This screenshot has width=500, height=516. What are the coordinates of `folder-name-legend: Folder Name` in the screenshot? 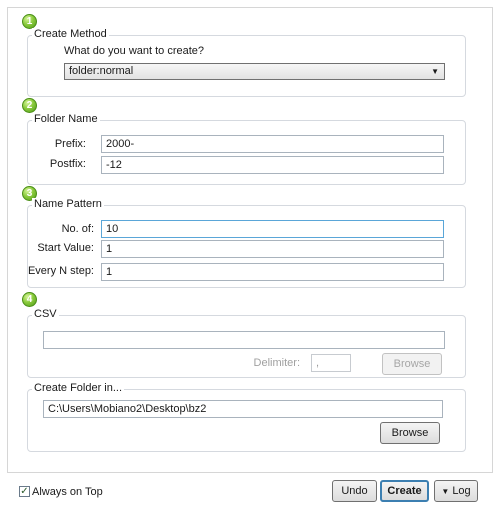 It's located at (66, 119).